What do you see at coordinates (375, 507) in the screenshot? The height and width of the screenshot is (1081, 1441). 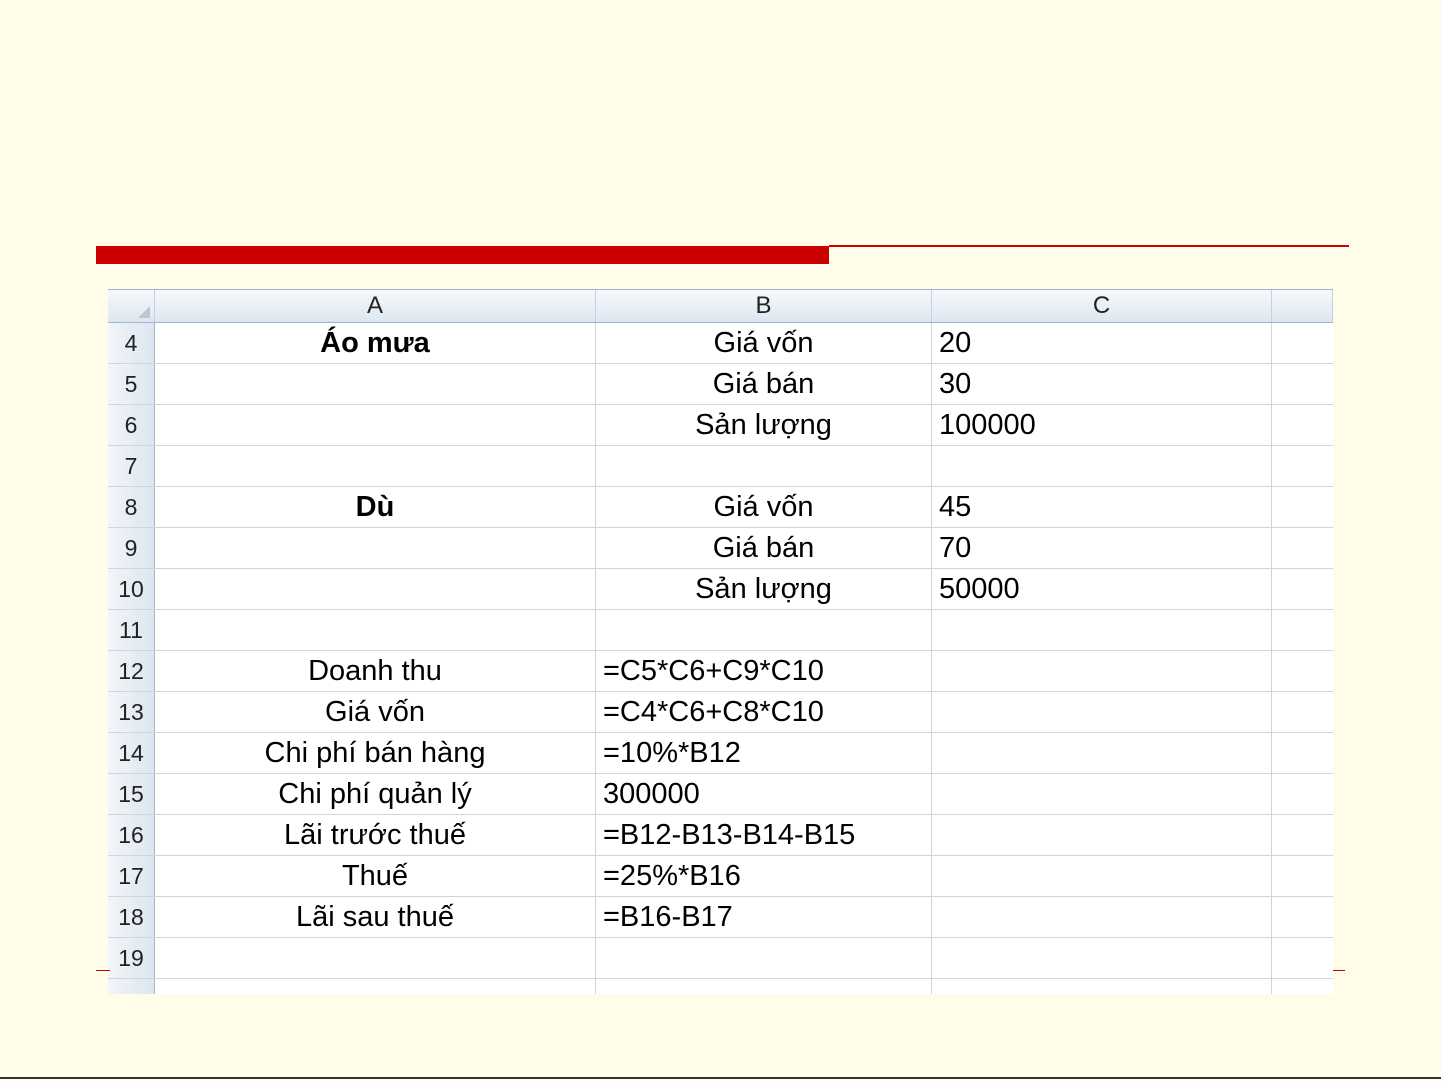 I see `cell-a: Dù` at bounding box center [375, 507].